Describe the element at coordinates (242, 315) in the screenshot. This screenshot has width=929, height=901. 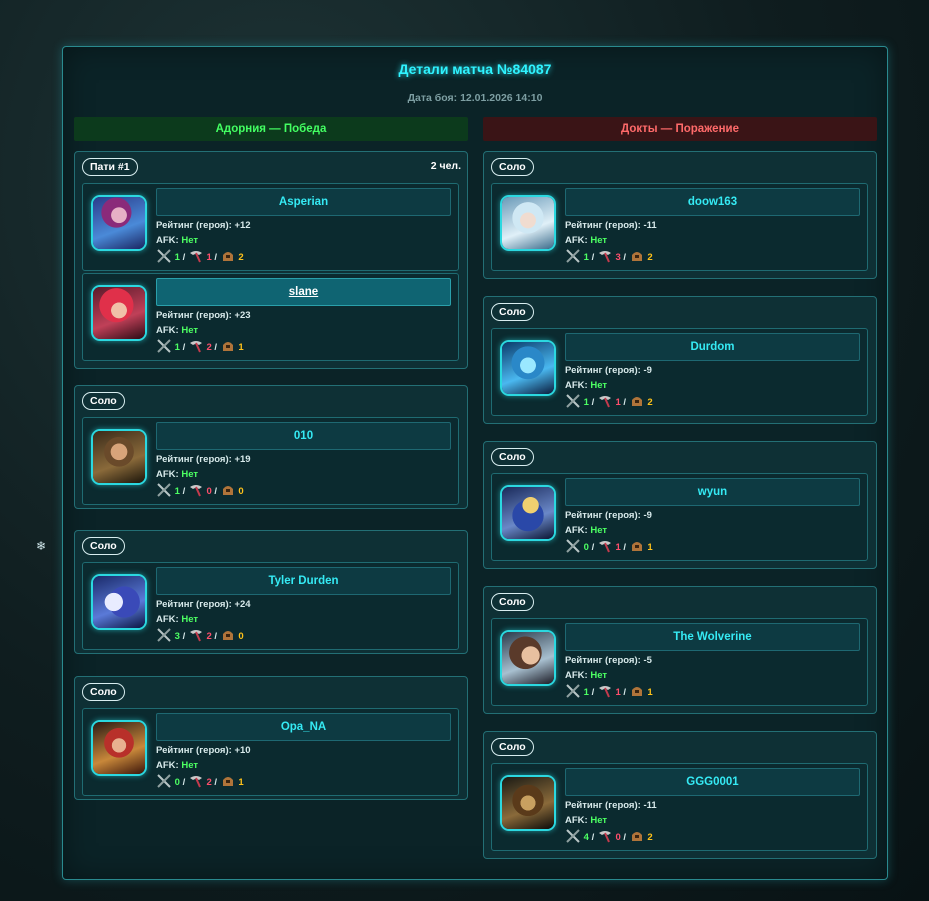
I see `rating-value: +23` at that location.